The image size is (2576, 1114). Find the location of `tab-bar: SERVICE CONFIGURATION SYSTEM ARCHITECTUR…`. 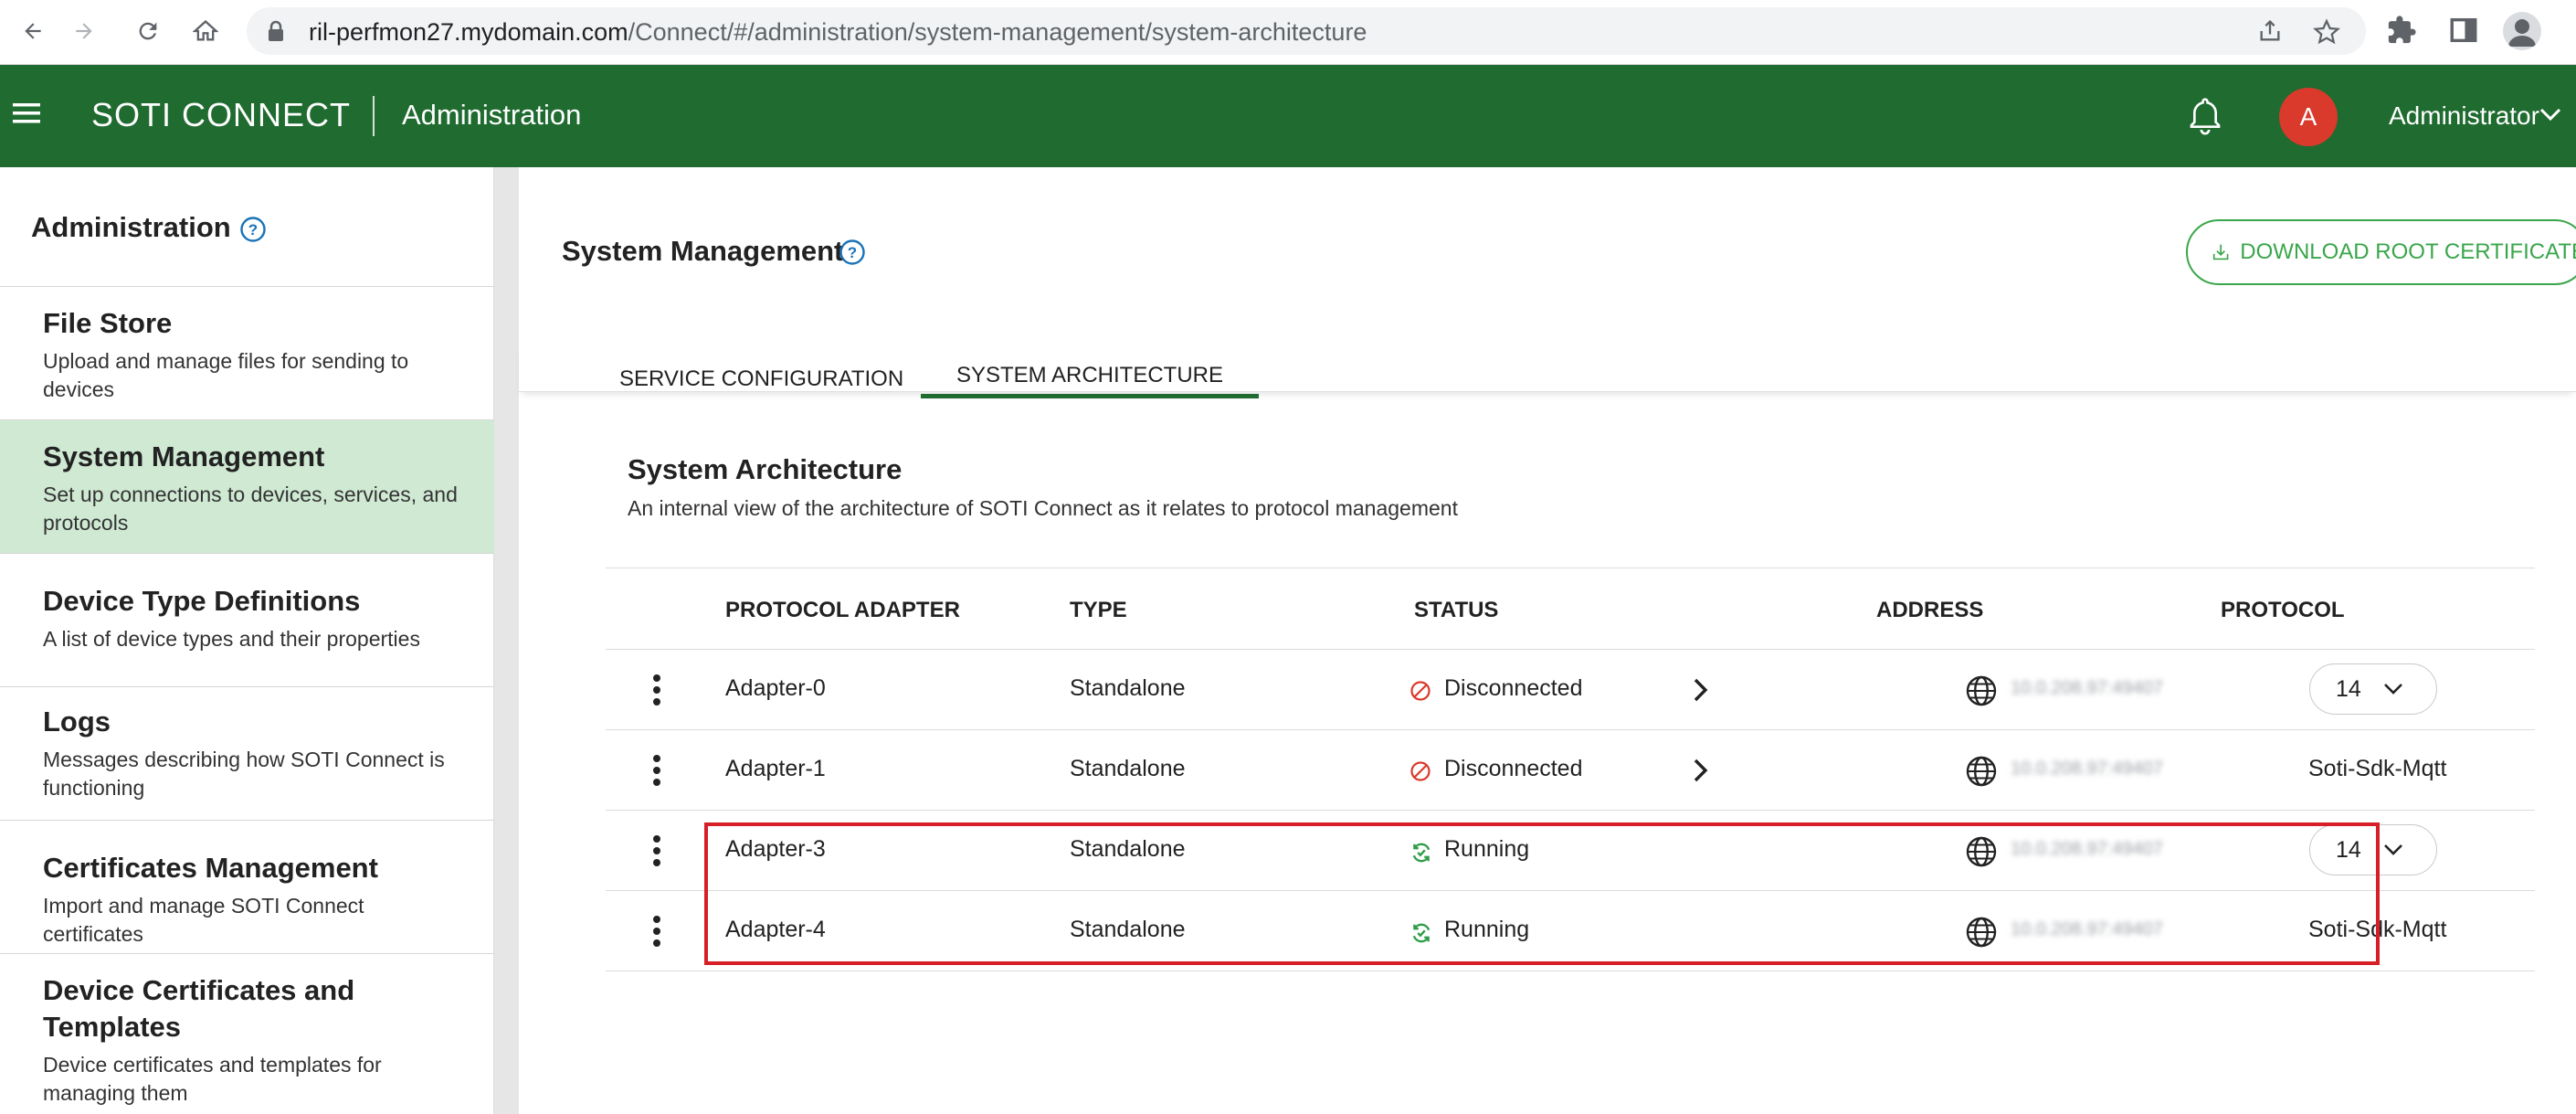

tab-bar: SERVICE CONFIGURATION SYSTEM ARCHITECTUR… is located at coordinates (1547, 369).